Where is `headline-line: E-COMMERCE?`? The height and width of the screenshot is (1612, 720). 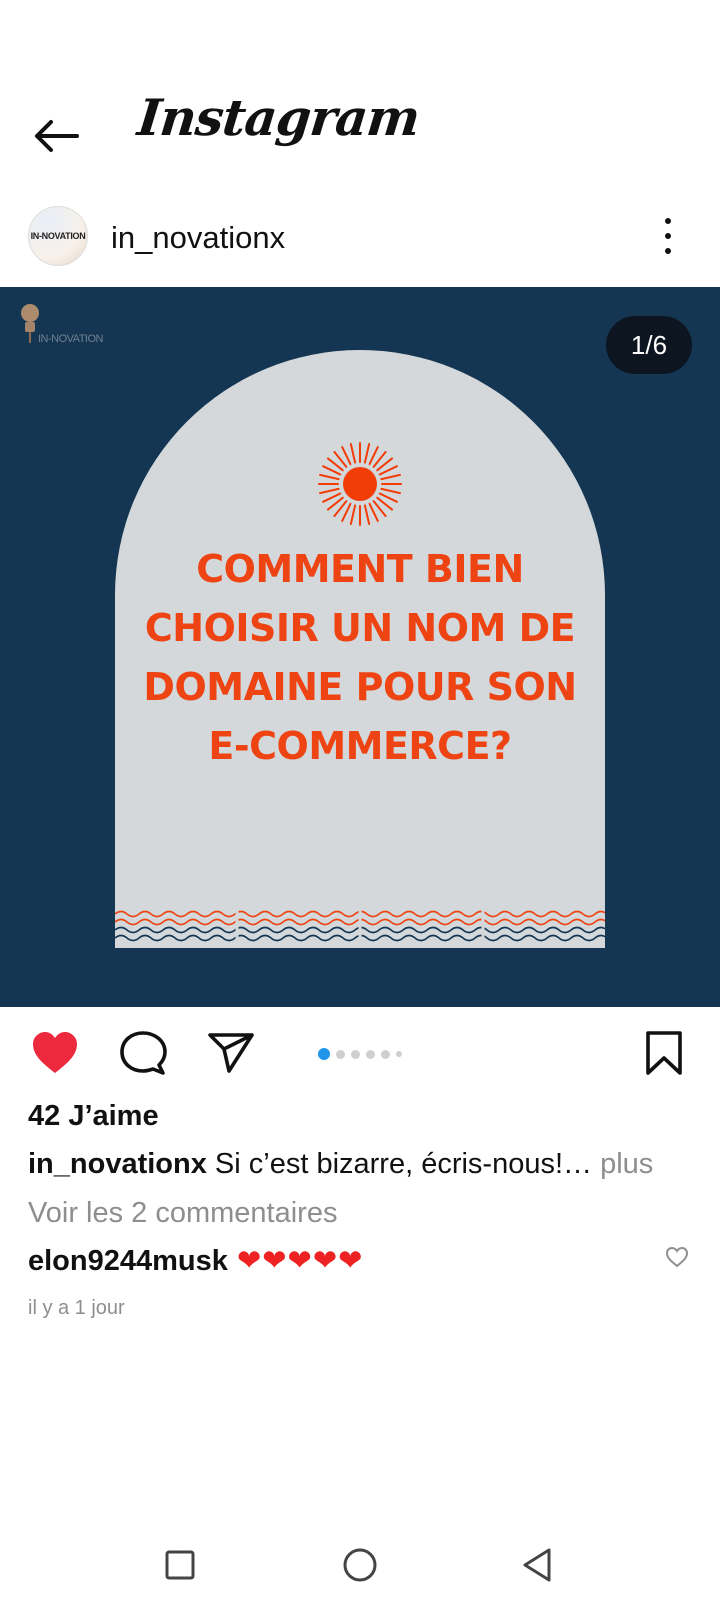
headline-line: E-COMMERCE? is located at coordinates (360, 746).